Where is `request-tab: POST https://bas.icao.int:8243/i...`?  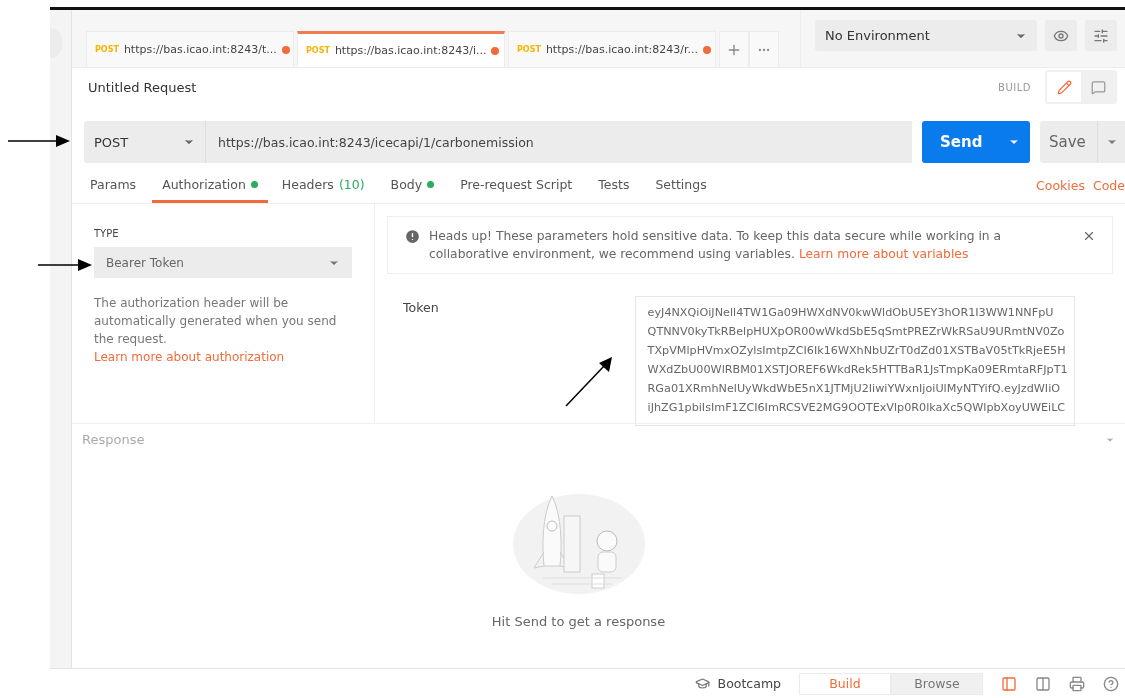
request-tab: POST https://bas.icao.int:8243/i... is located at coordinates (401, 49).